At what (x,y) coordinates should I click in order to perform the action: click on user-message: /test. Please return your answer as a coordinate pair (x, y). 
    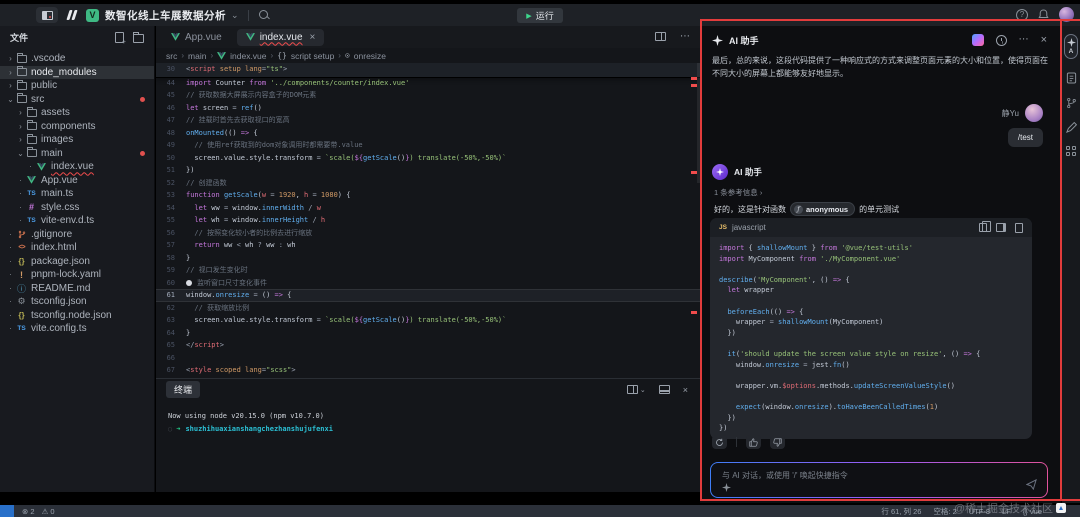
    Looking at the image, I should click on (1025, 137).